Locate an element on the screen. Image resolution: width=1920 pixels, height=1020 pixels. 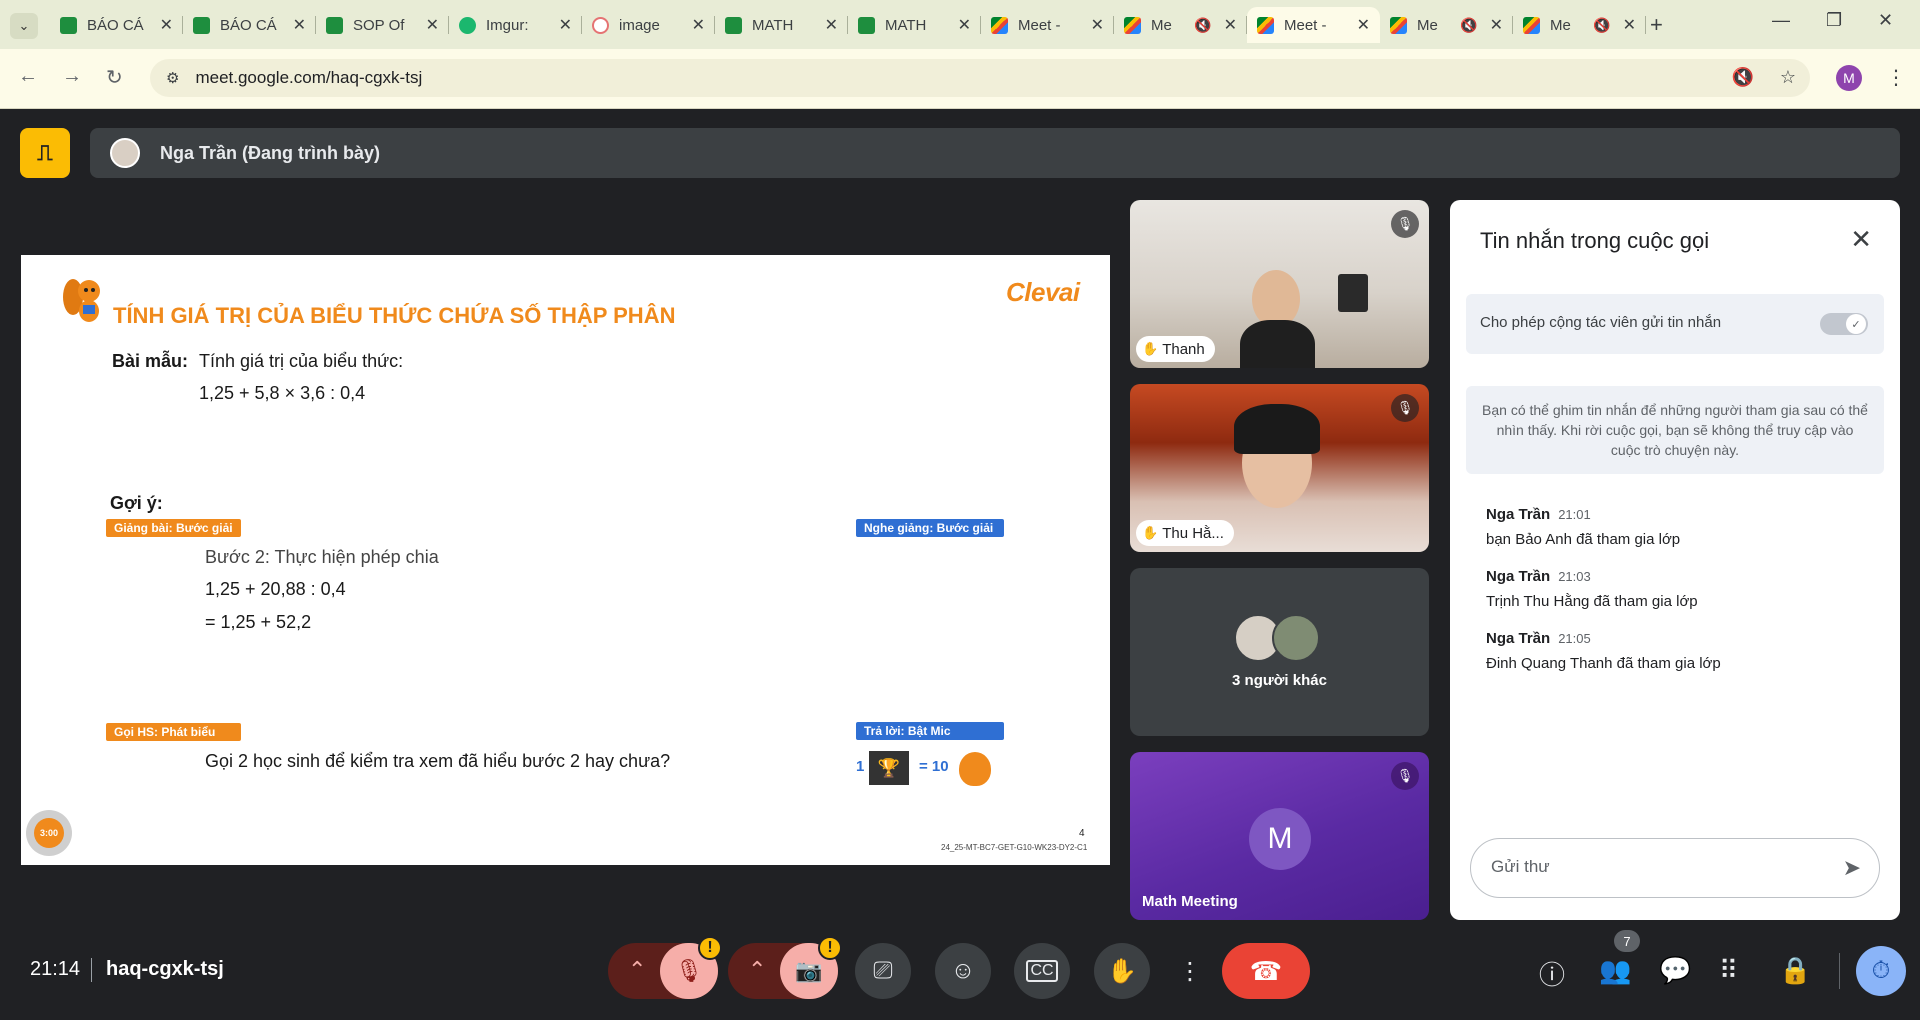
tab-divider is located at coordinates (1645, 25).